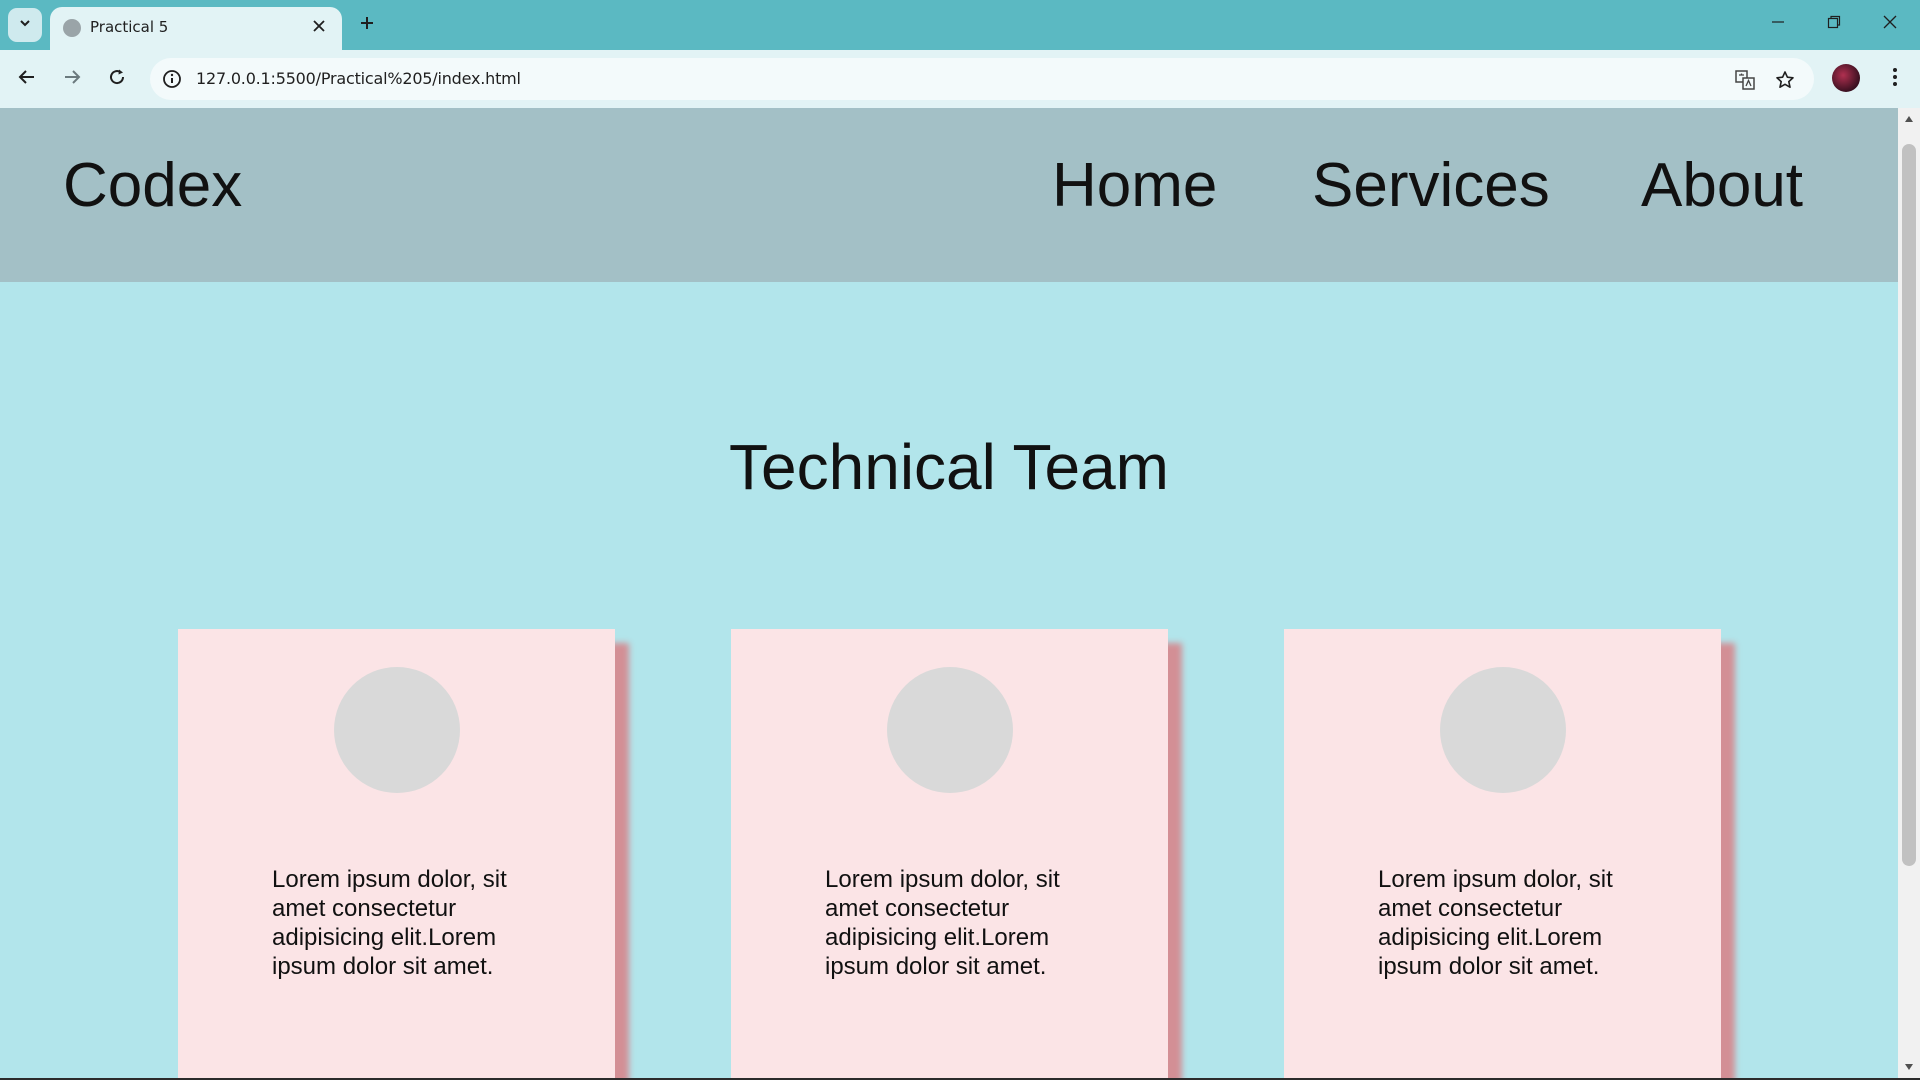  What do you see at coordinates (960, 25) in the screenshot?
I see `tab-strip: Practical 5` at bounding box center [960, 25].